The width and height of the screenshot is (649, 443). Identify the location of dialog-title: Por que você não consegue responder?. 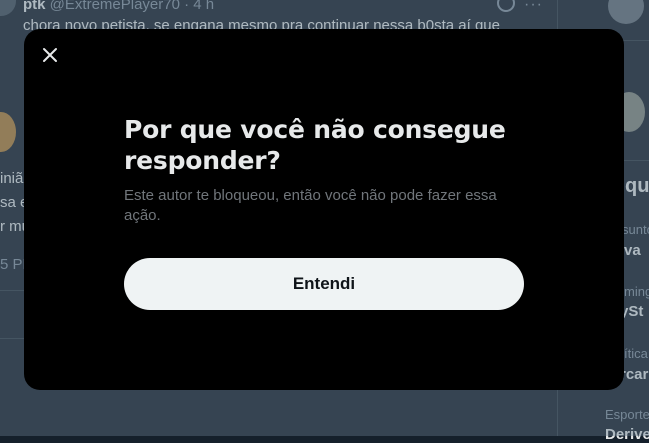
(315, 145).